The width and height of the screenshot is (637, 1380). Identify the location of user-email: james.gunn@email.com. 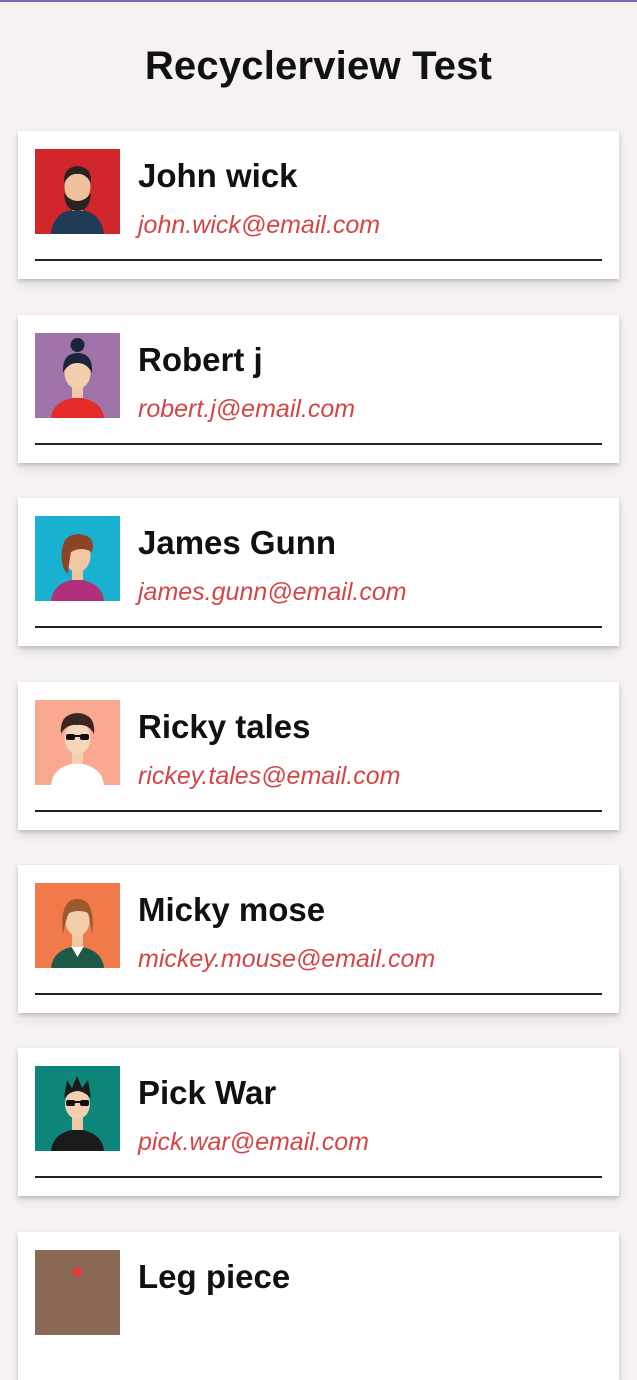
(272, 592).